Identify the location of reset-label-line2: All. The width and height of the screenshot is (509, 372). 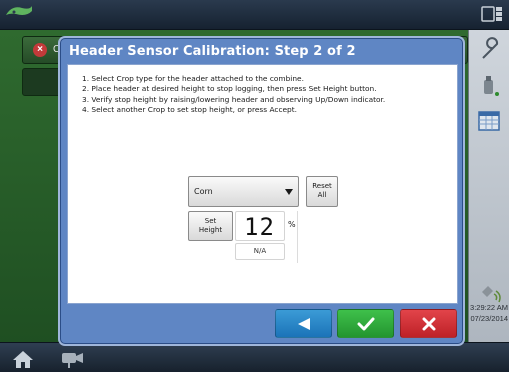
(322, 195).